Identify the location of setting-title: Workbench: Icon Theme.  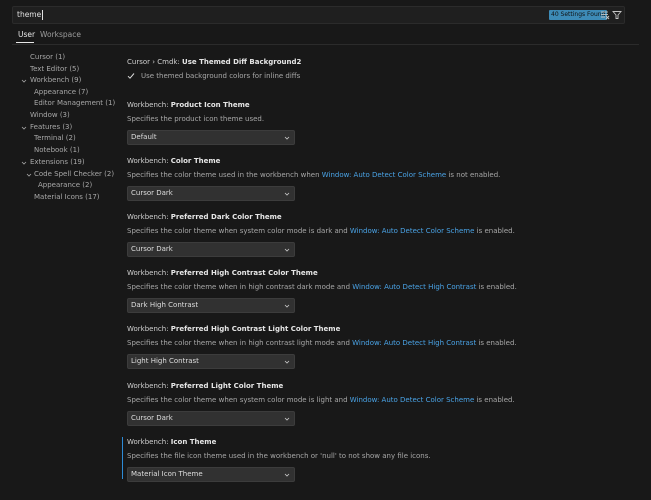
(377, 442).